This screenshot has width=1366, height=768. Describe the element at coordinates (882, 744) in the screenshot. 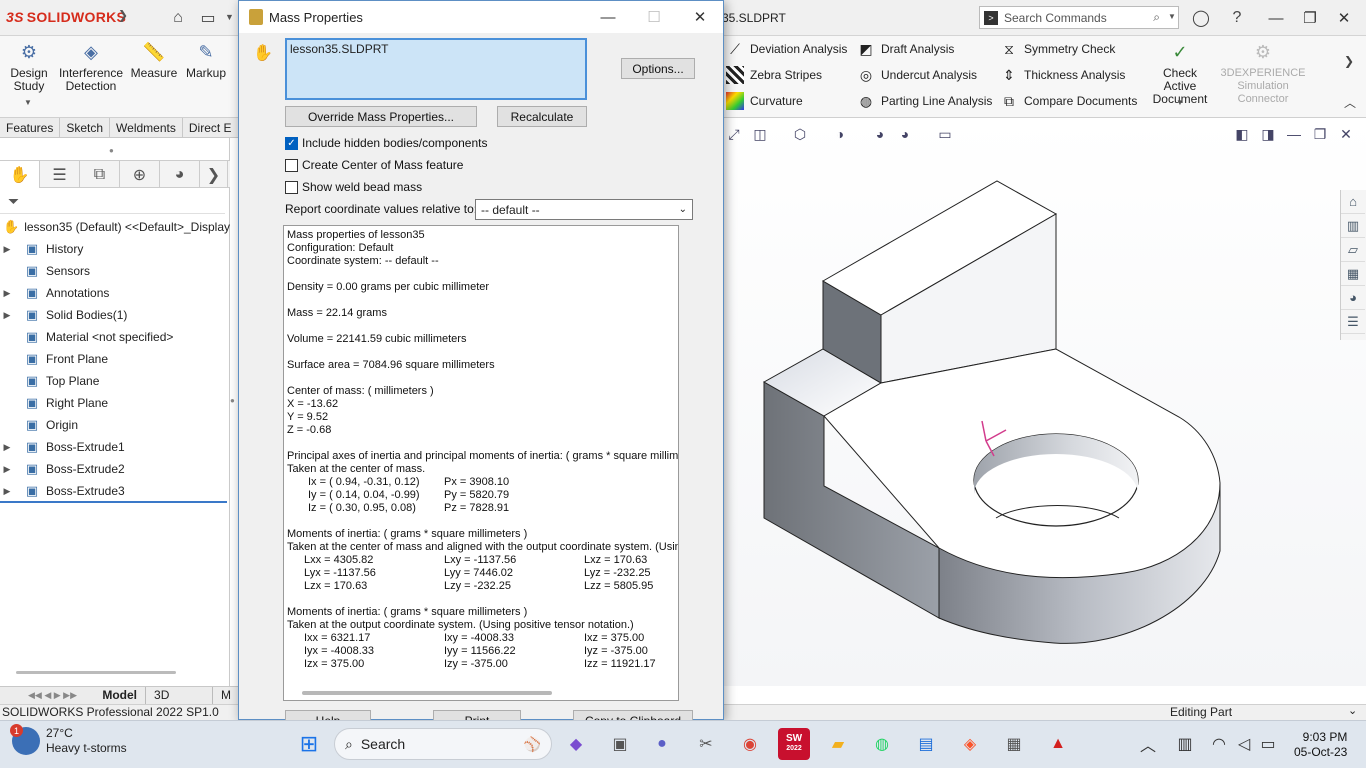

I see `whatsapp-icon: ◍` at that location.